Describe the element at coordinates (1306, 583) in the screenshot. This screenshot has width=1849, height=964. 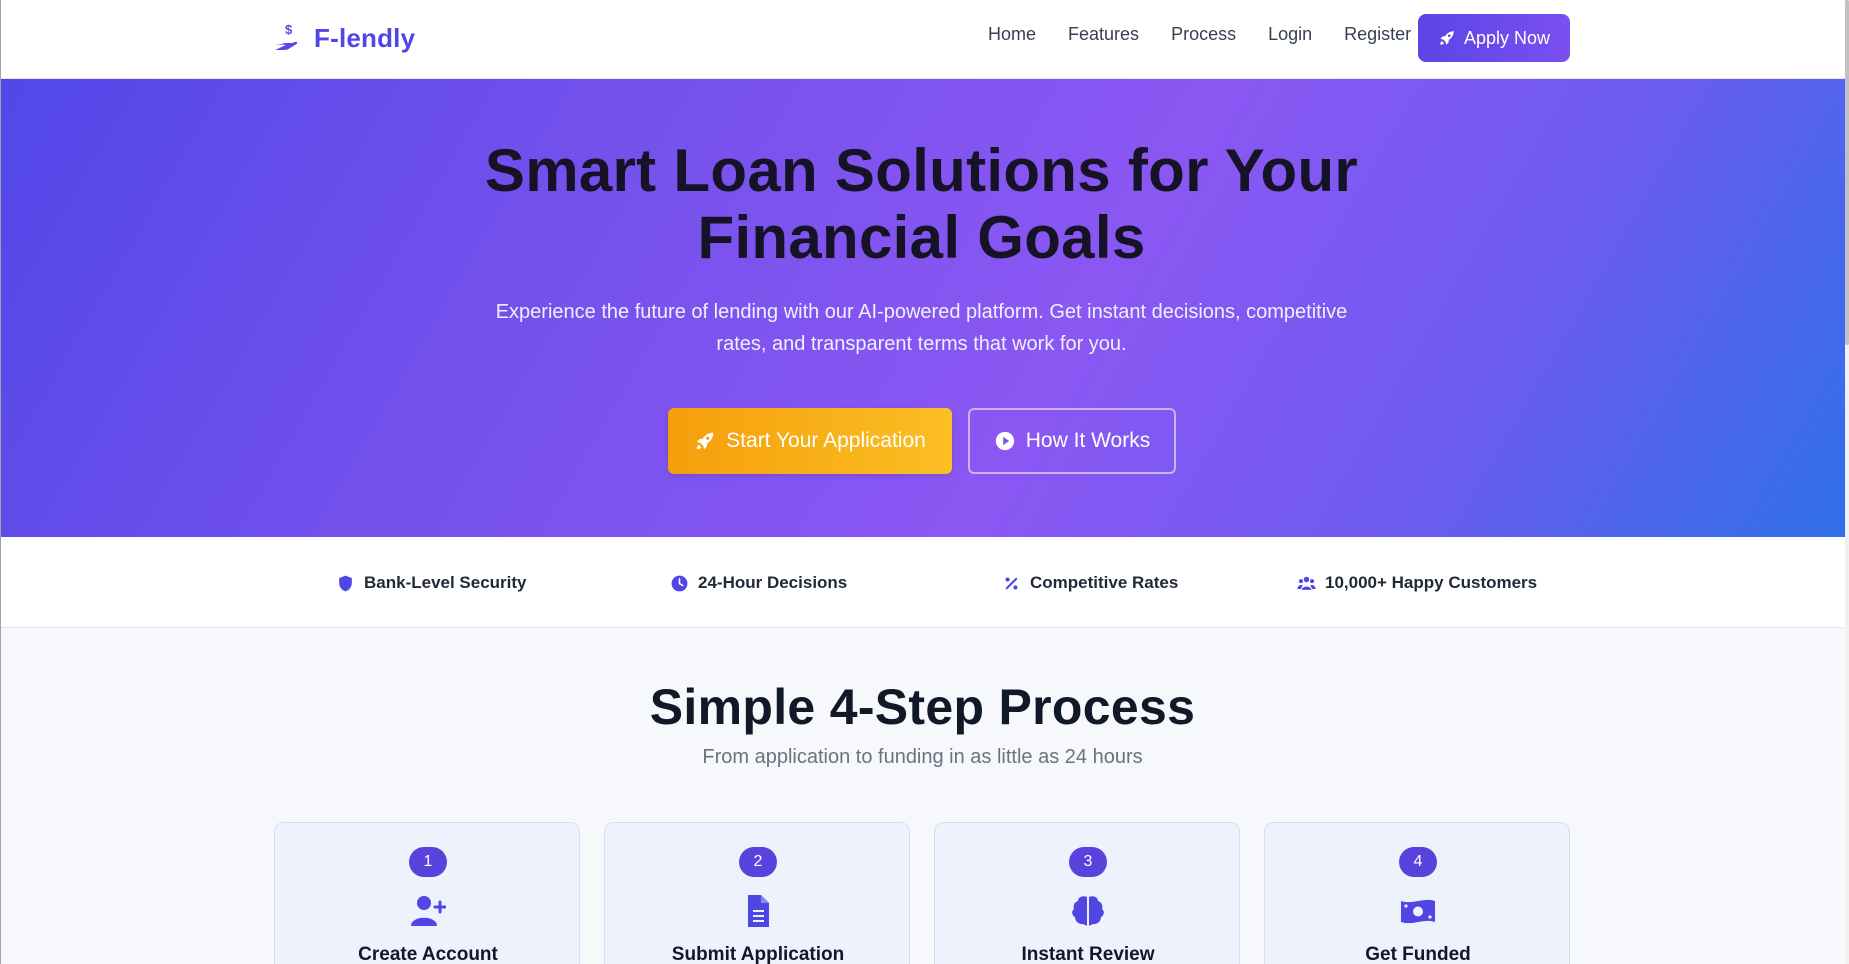
I see `users-icon` at that location.